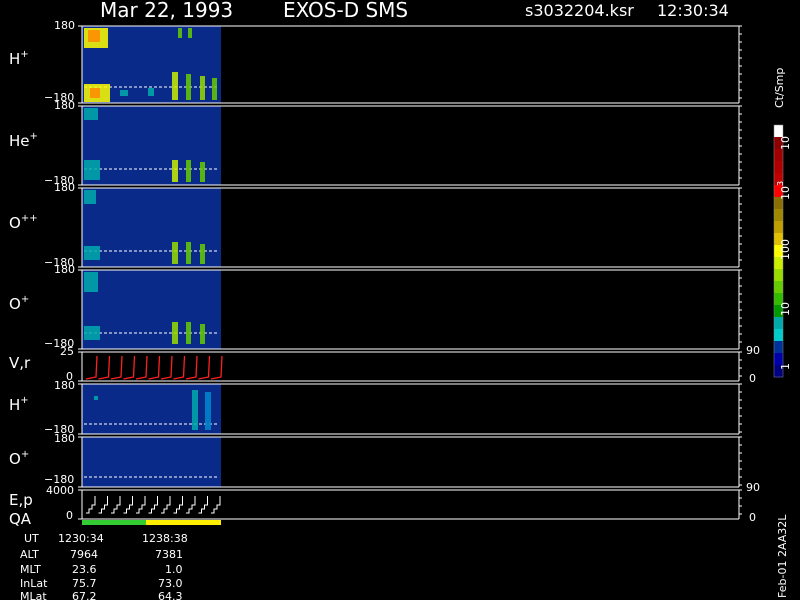 This screenshot has width=800, height=600. I want to click on tick-vr-right-top: 90, so click(753, 350).